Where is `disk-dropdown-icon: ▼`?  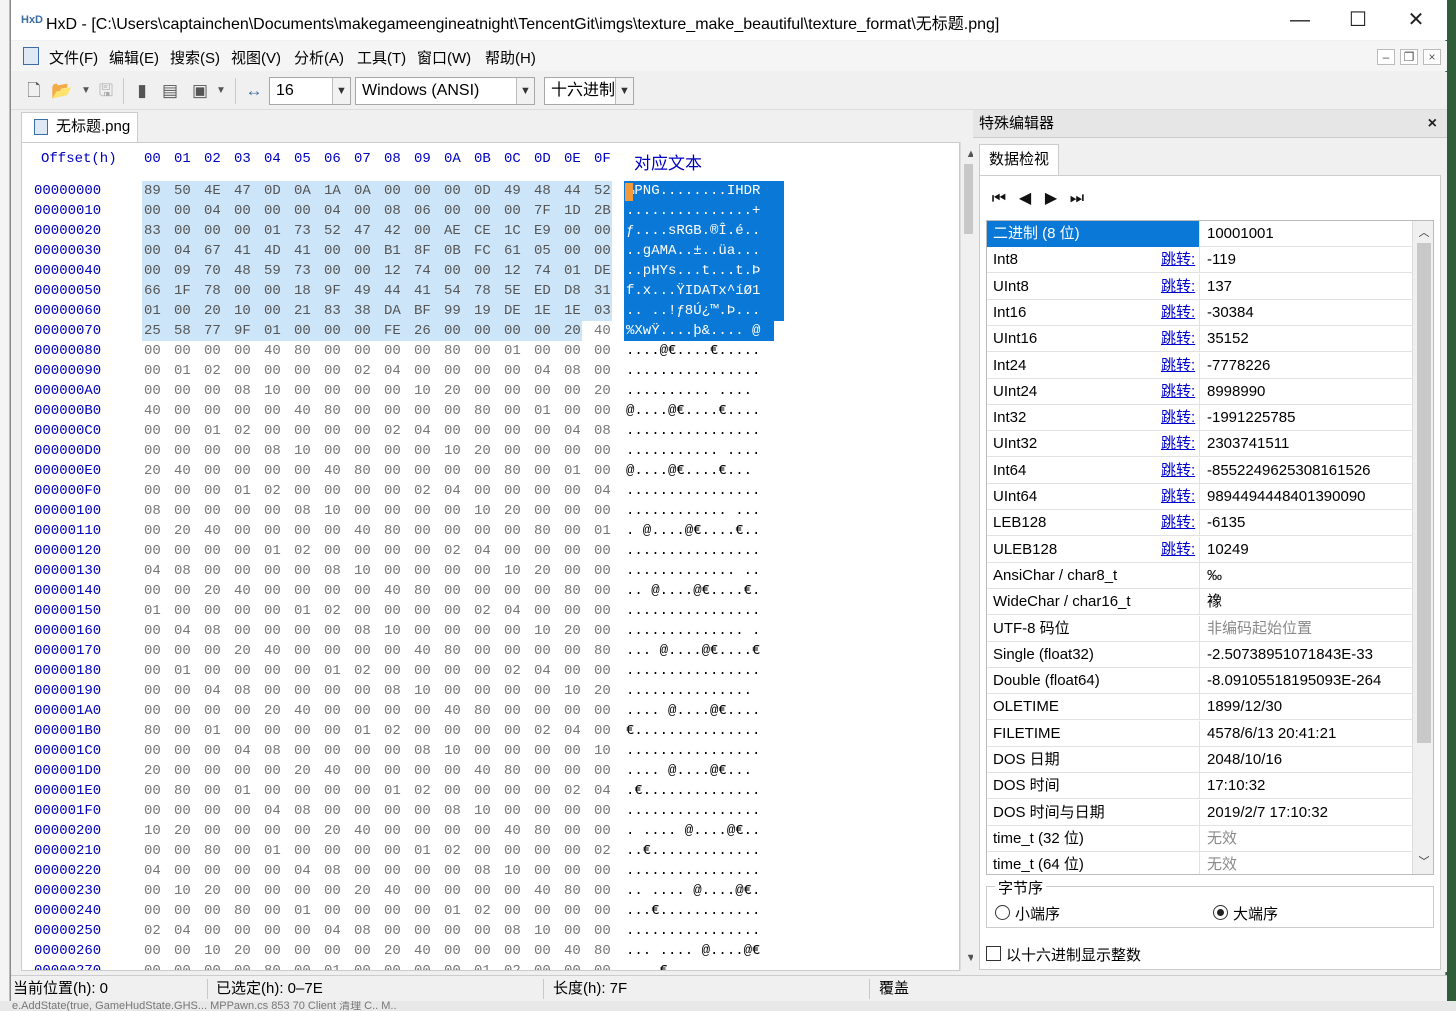 disk-dropdown-icon: ▼ is located at coordinates (221, 91).